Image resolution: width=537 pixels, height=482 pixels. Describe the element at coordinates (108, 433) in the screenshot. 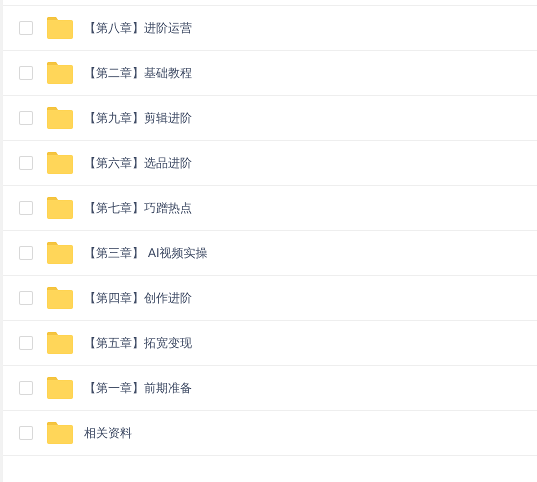

I see `folder-name: 相关资料` at that location.